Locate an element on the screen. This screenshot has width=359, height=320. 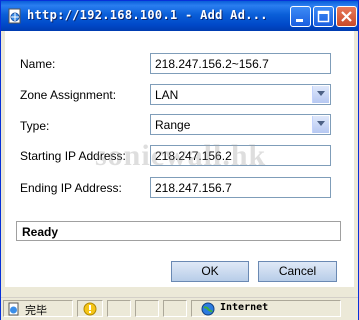
close-button is located at coordinates (346, 16).